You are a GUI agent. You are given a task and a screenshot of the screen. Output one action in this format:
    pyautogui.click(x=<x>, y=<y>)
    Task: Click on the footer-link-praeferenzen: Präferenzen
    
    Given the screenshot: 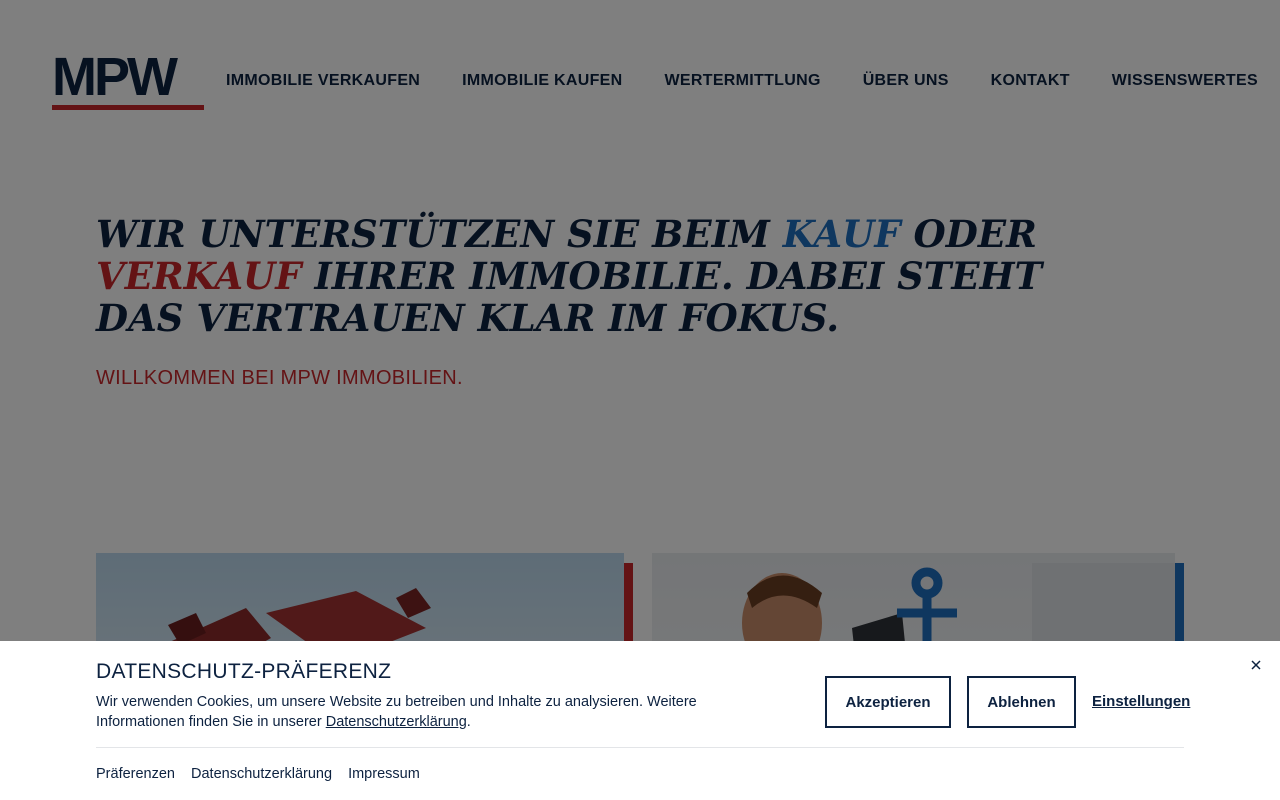 What is the action you would take?
    pyautogui.click(x=135, y=774)
    